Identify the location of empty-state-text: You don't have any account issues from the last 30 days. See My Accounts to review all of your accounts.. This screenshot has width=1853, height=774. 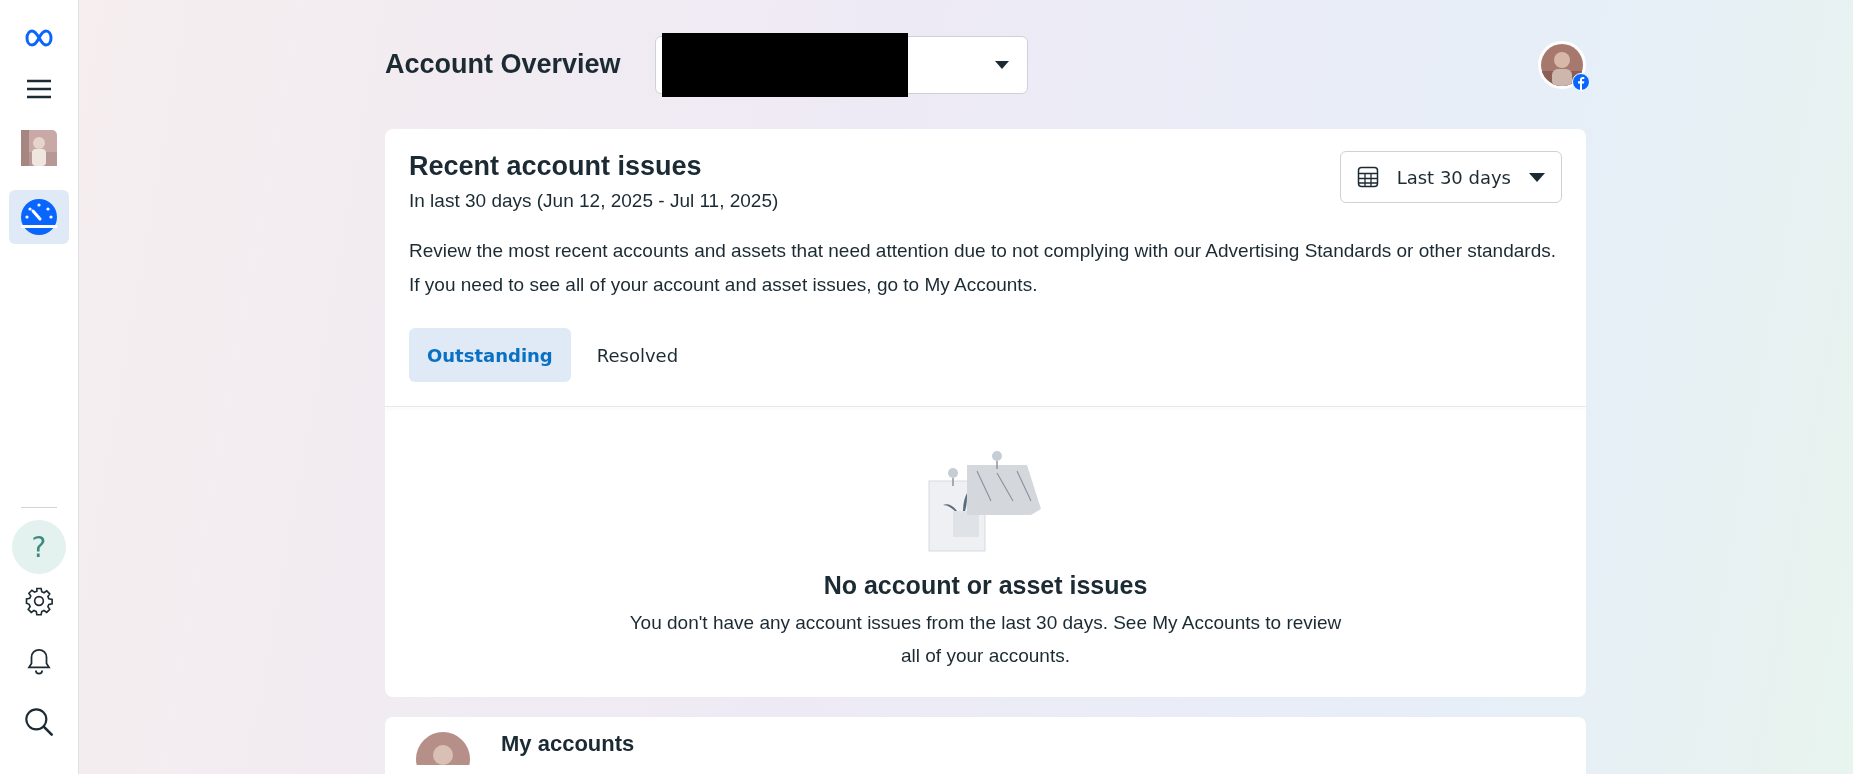
(985, 639).